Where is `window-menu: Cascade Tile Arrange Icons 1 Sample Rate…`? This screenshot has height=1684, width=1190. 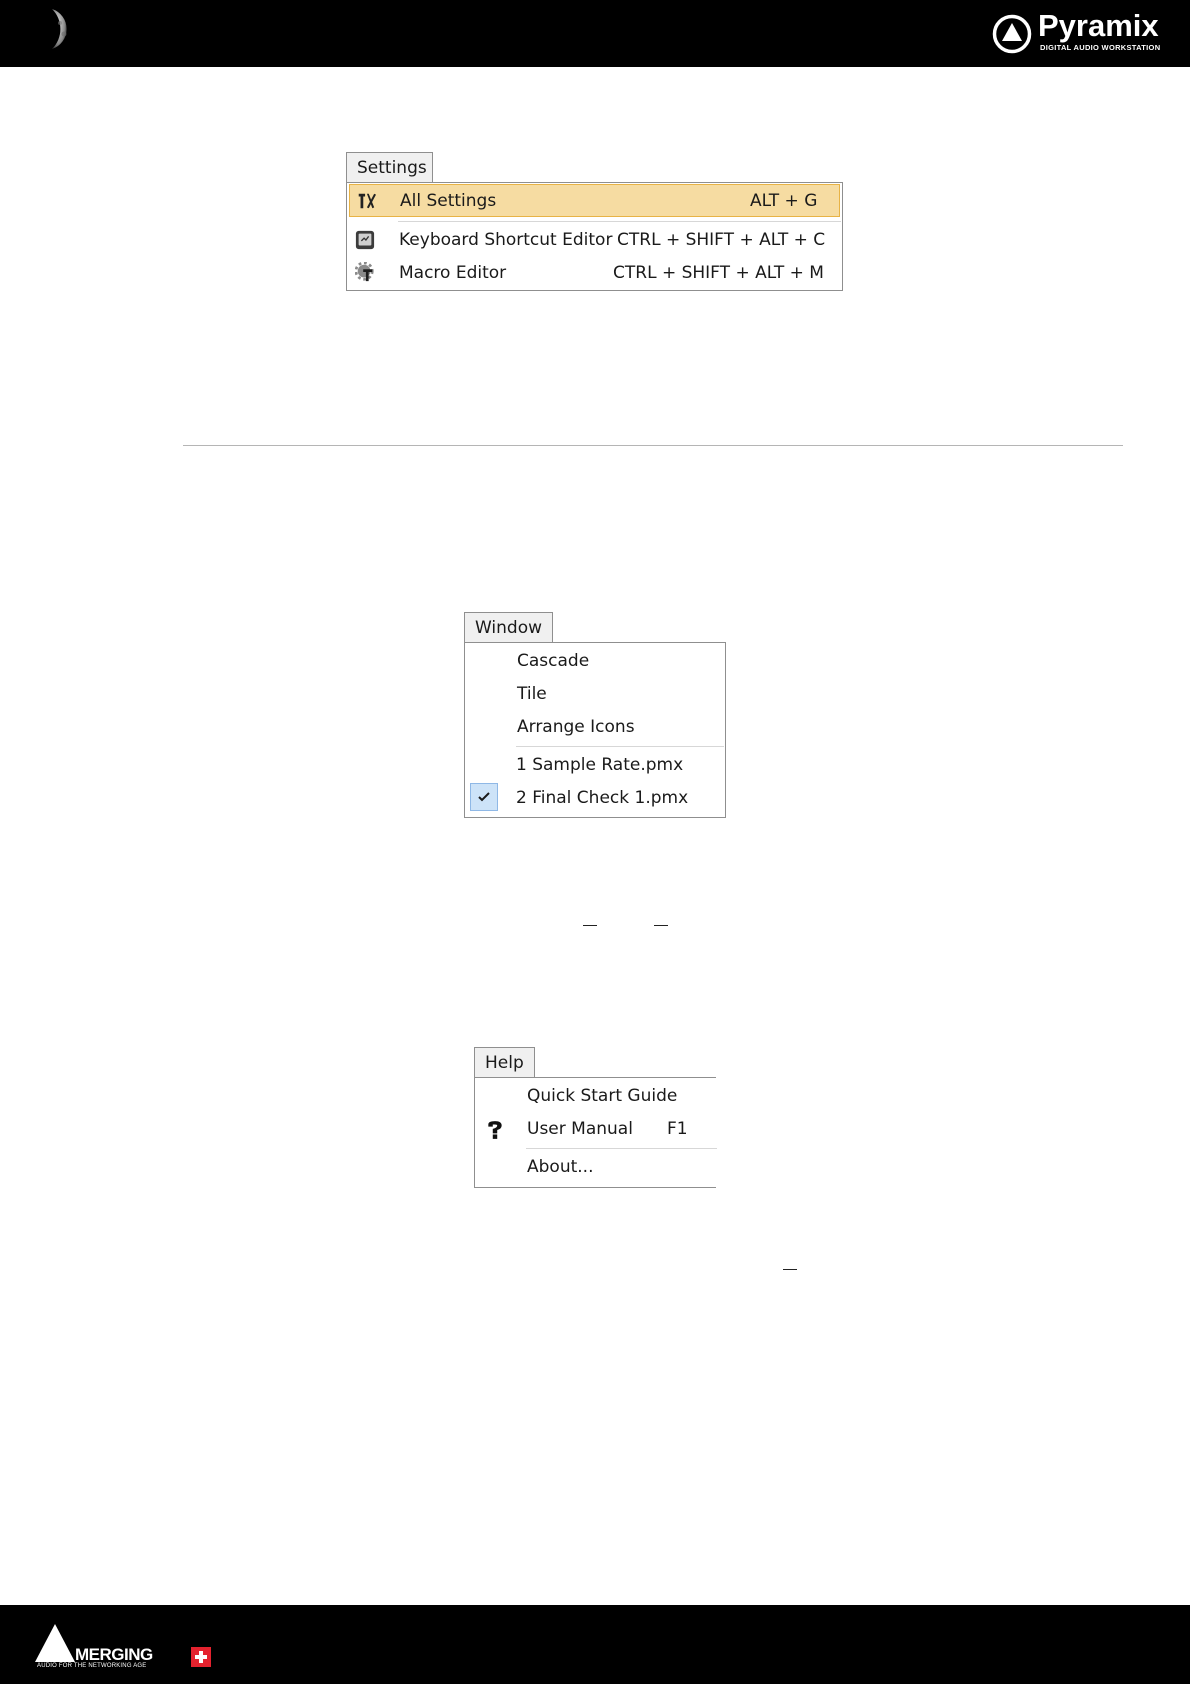 window-menu: Cascade Tile Arrange Icons 1 Sample Rate… is located at coordinates (595, 730).